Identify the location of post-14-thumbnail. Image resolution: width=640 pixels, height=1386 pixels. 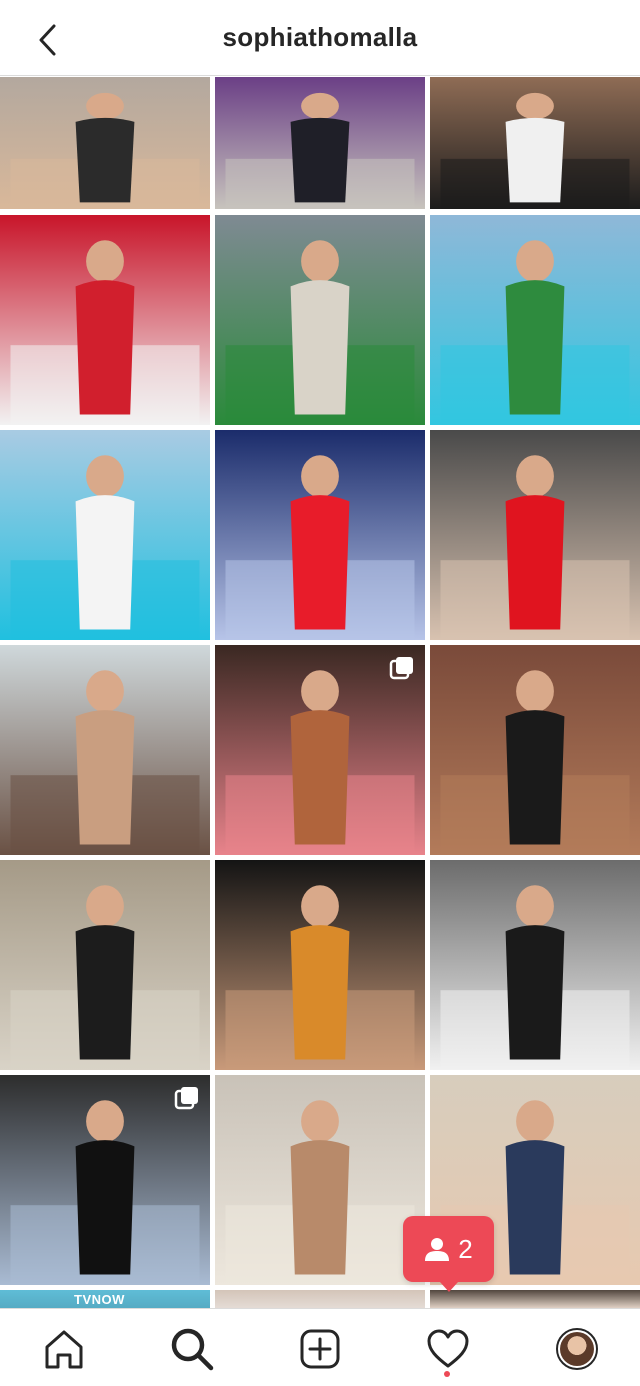
(320, 965).